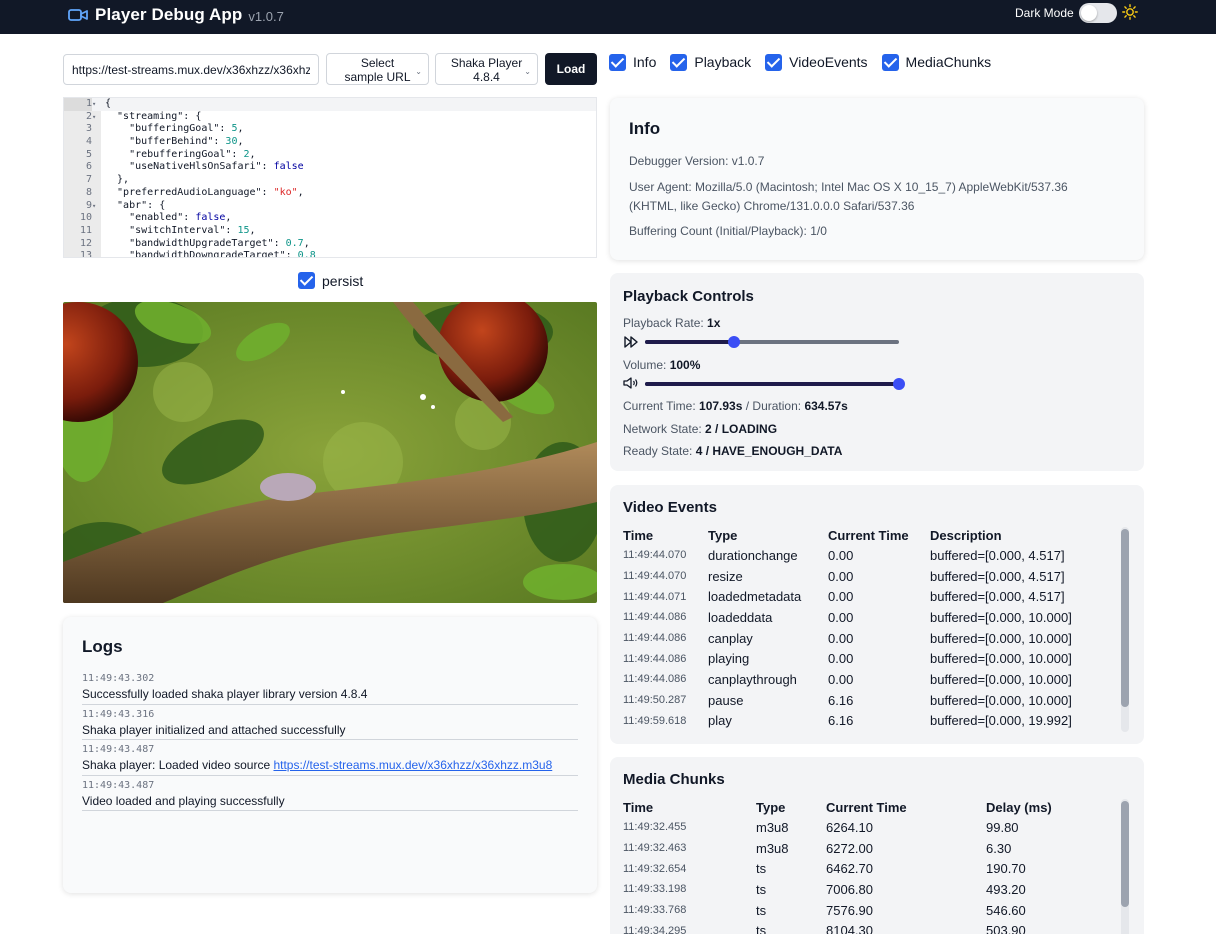  Describe the element at coordinates (655, 827) in the screenshot. I see `table-cell: 11:49:32.455` at that location.